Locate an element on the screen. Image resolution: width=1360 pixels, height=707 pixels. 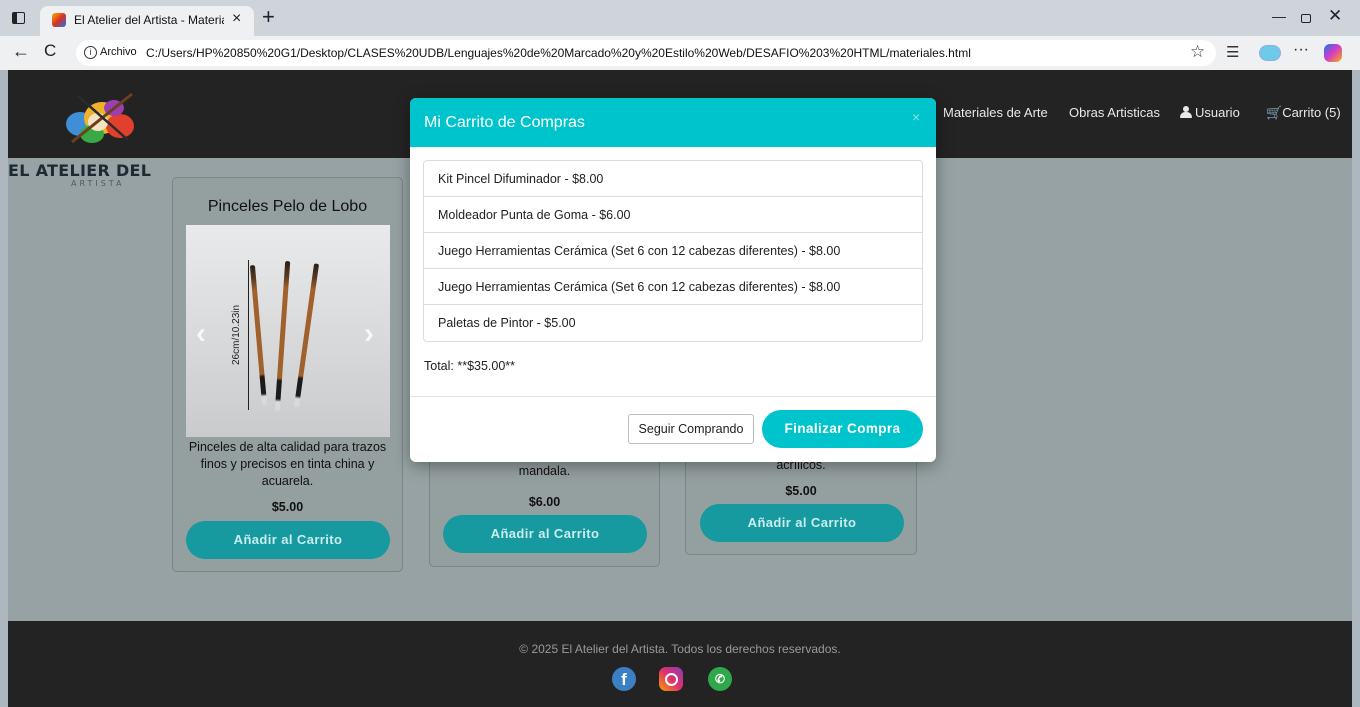
url-scheme-label: Archivo is located at coordinates (118, 52).